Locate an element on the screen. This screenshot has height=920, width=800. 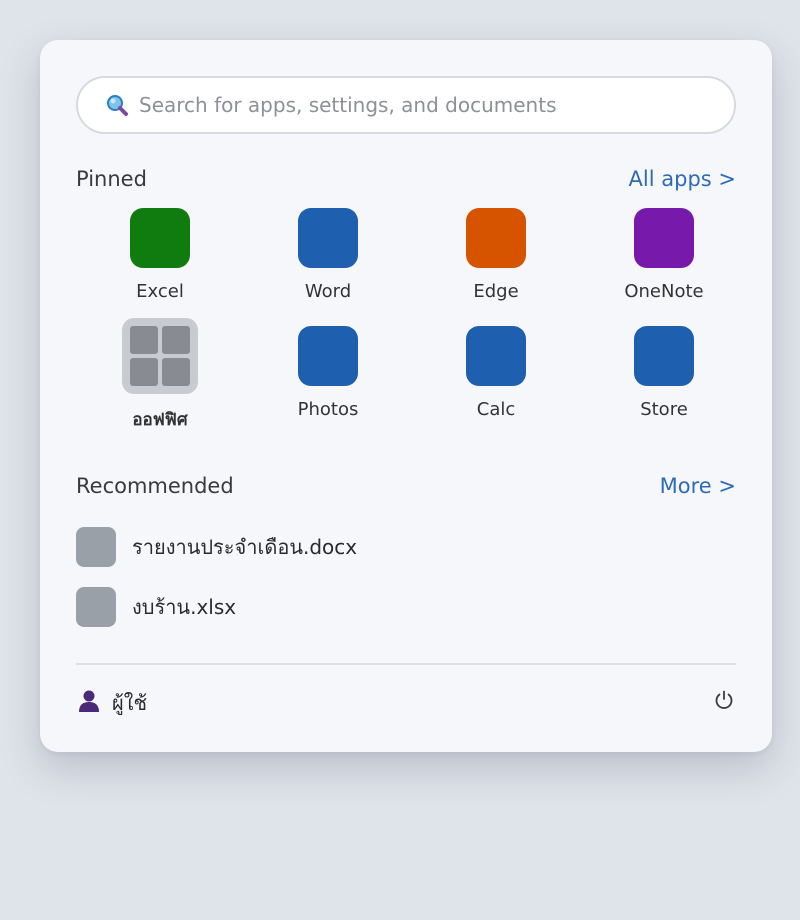
app-label: Photos is located at coordinates (328, 409).